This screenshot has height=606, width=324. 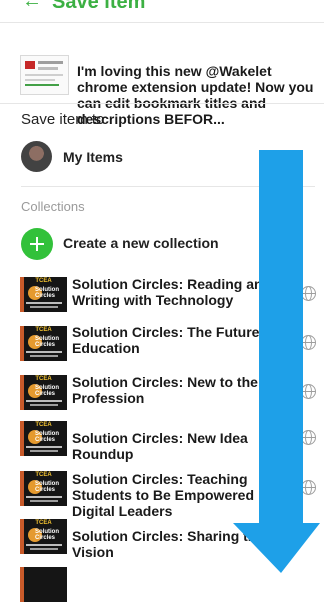 I want to click on collection-thumbnail-brand: TCEA, so click(x=43, y=281).